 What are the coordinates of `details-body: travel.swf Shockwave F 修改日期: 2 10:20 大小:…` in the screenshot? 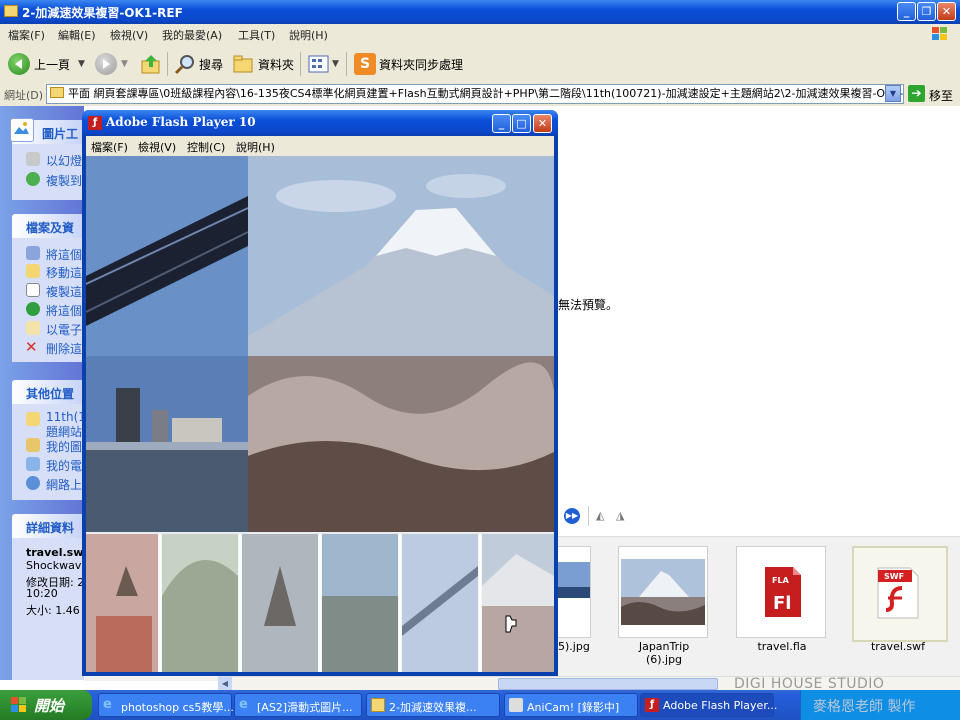 It's located at (55, 609).